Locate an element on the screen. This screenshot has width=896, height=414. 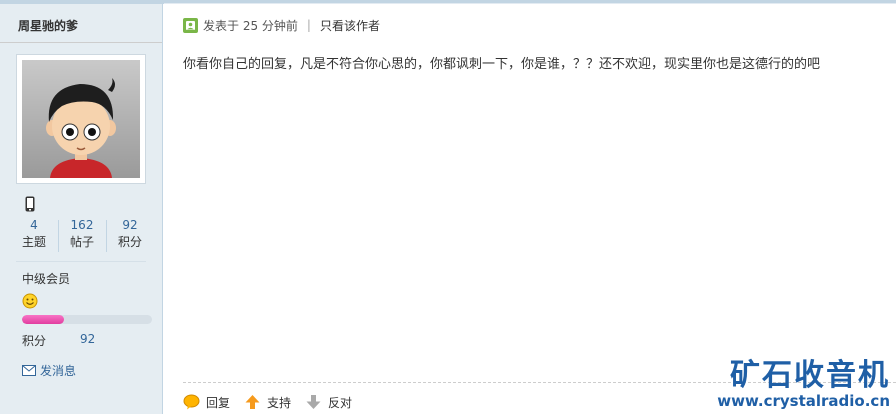
author-name: 周星驰的爹 is located at coordinates (48, 25).